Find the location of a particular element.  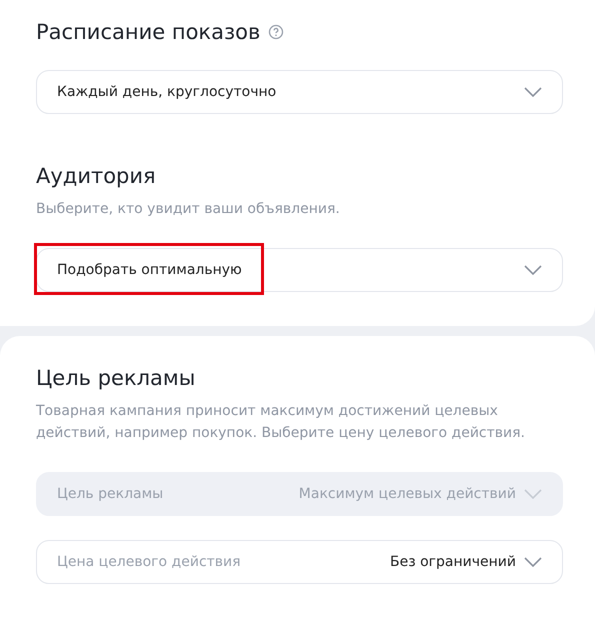

selected-value: Каждый день, круглосуточно is located at coordinates (167, 92).